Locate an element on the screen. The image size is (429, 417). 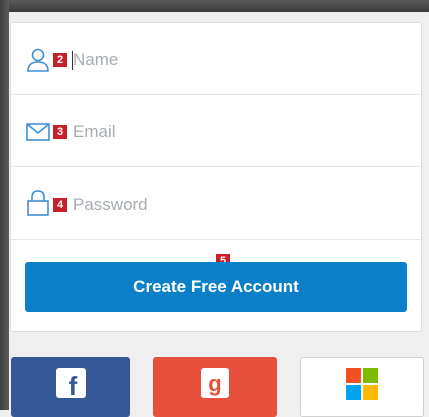
create-account-button: Create Free Account is located at coordinates (216, 287).